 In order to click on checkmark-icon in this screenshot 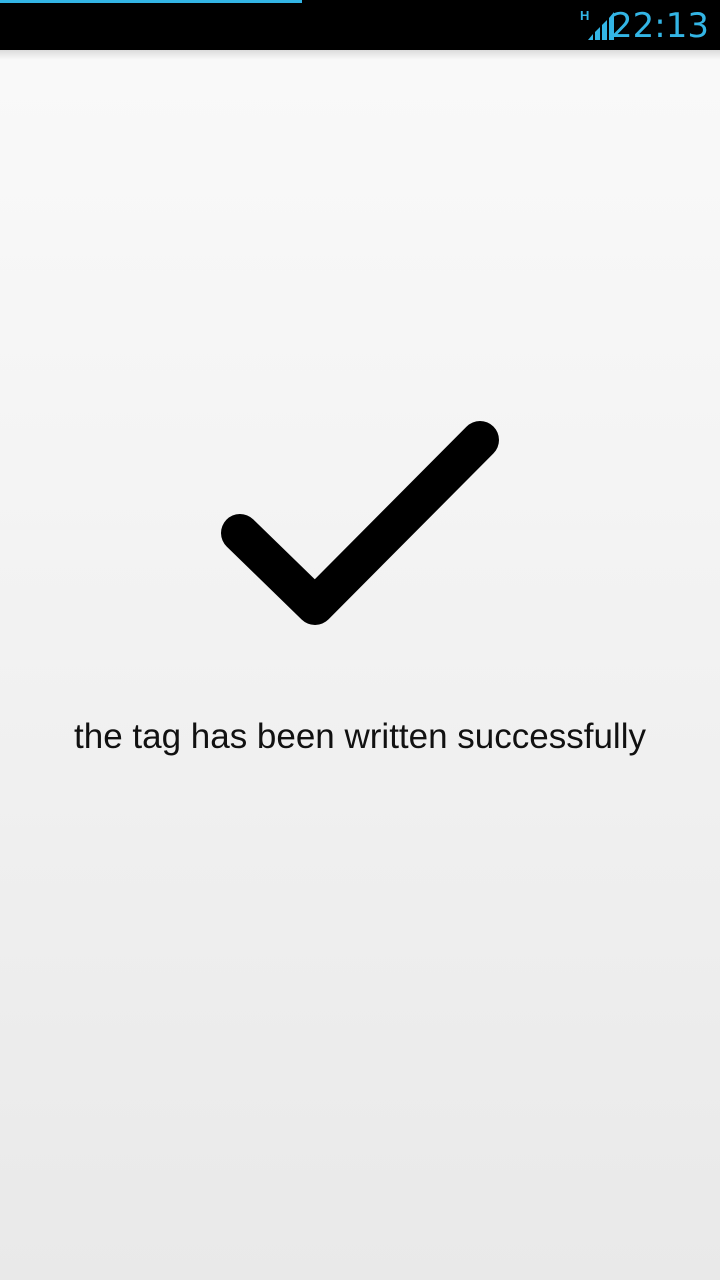, I will do `click(360, 523)`.